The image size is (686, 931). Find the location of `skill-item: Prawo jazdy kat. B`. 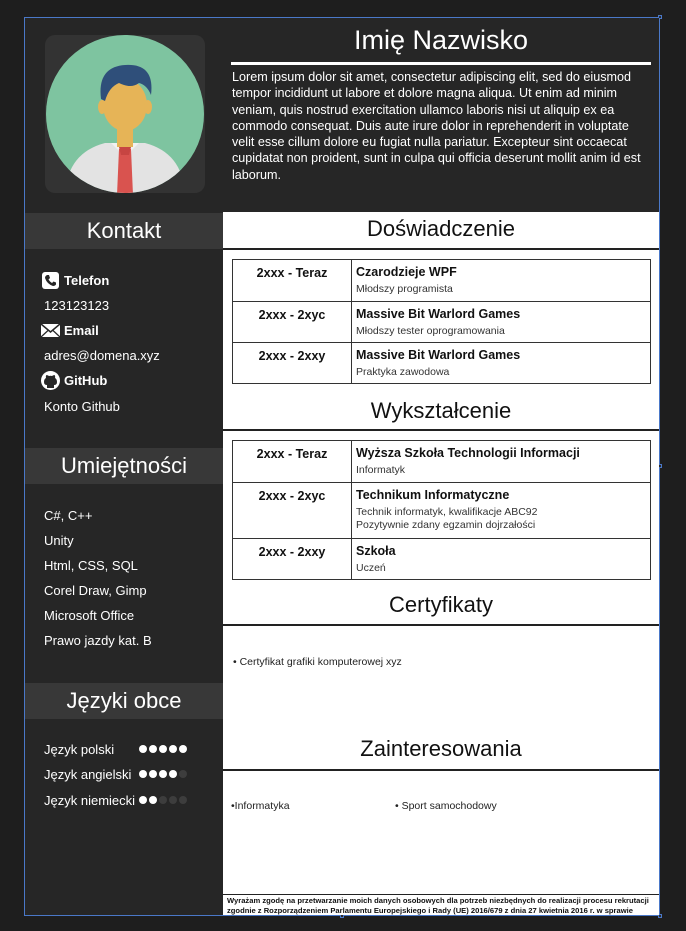

skill-item: Prawo jazdy kat. B is located at coordinates (98, 640).